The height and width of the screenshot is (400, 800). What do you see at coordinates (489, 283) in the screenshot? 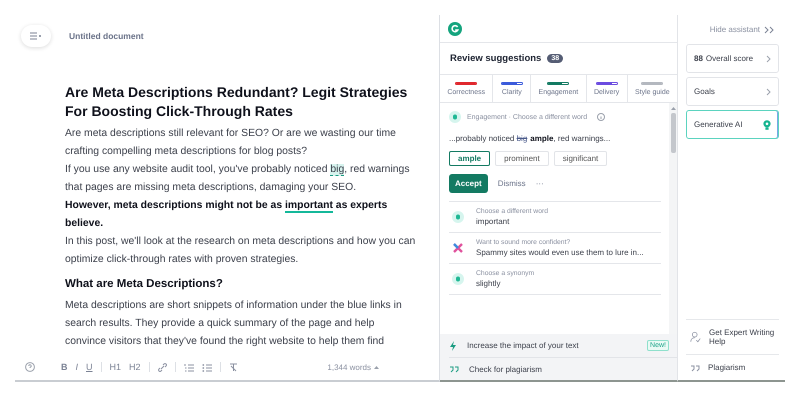
I see `suggestion-text: slightly` at bounding box center [489, 283].